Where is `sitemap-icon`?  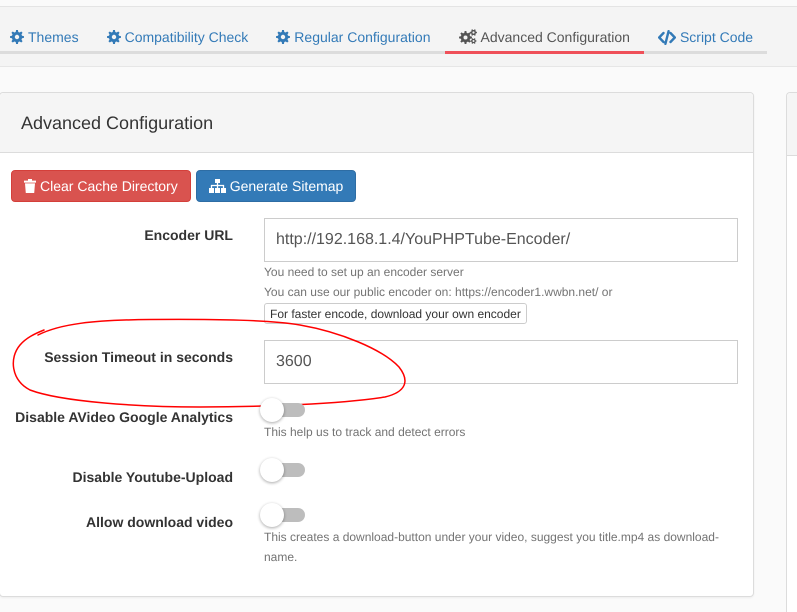
sitemap-icon is located at coordinates (217, 186).